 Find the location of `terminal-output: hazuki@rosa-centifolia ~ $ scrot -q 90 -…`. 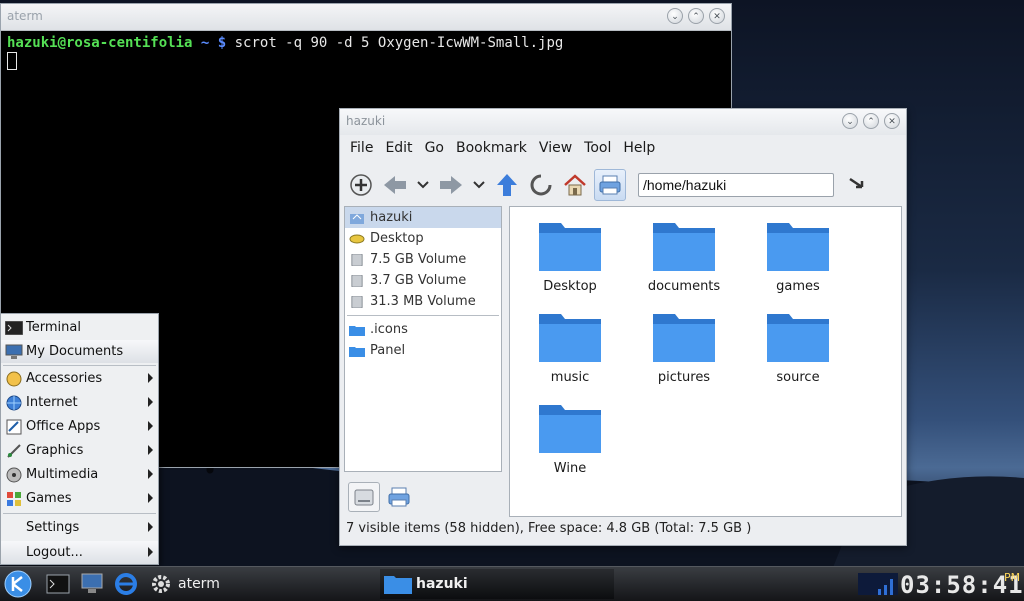

terminal-output: hazuki@rosa-centifolia ~ $ scrot -q 90 -… is located at coordinates (366, 52).